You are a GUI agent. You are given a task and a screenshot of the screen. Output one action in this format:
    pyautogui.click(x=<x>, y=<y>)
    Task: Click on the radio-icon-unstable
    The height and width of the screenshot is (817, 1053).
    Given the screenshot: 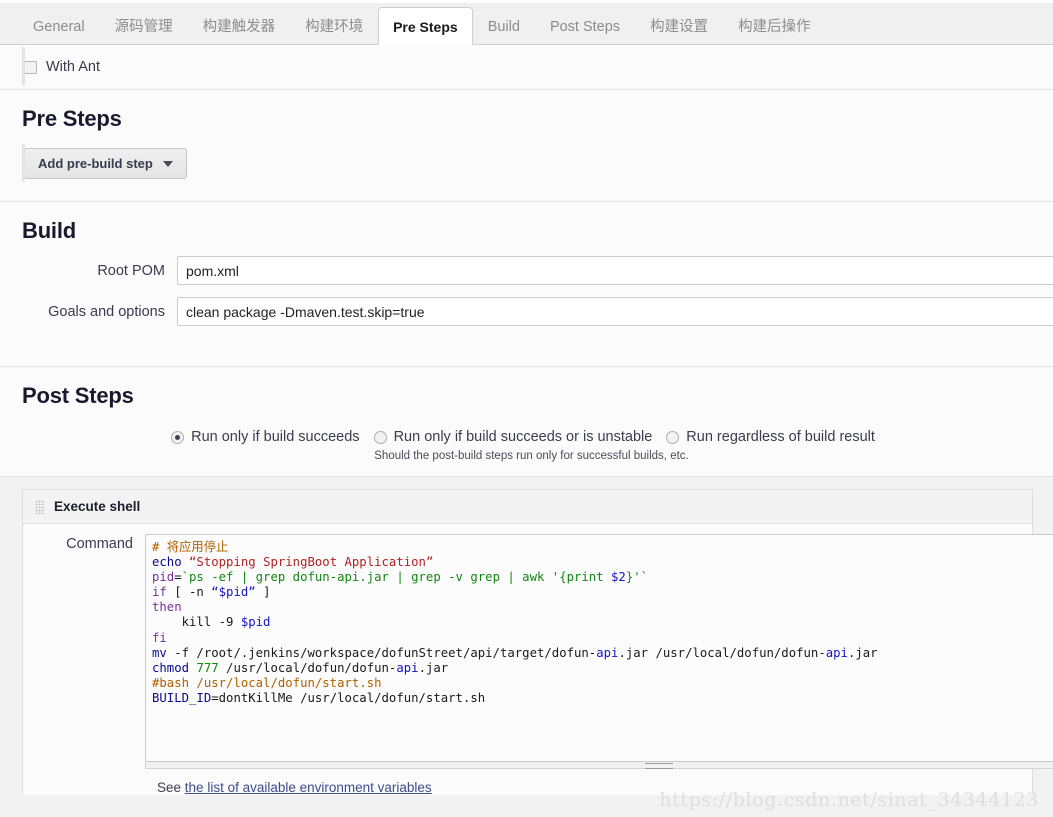 What is the action you would take?
    pyautogui.click(x=380, y=437)
    